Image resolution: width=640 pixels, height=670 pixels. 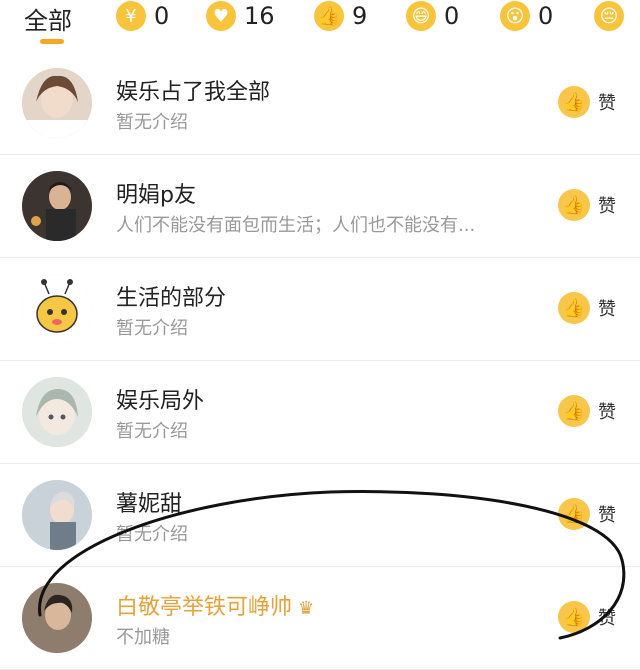 What do you see at coordinates (204, 607) in the screenshot?
I see `user-name-text: 白敬亭举铁可峥帅` at bounding box center [204, 607].